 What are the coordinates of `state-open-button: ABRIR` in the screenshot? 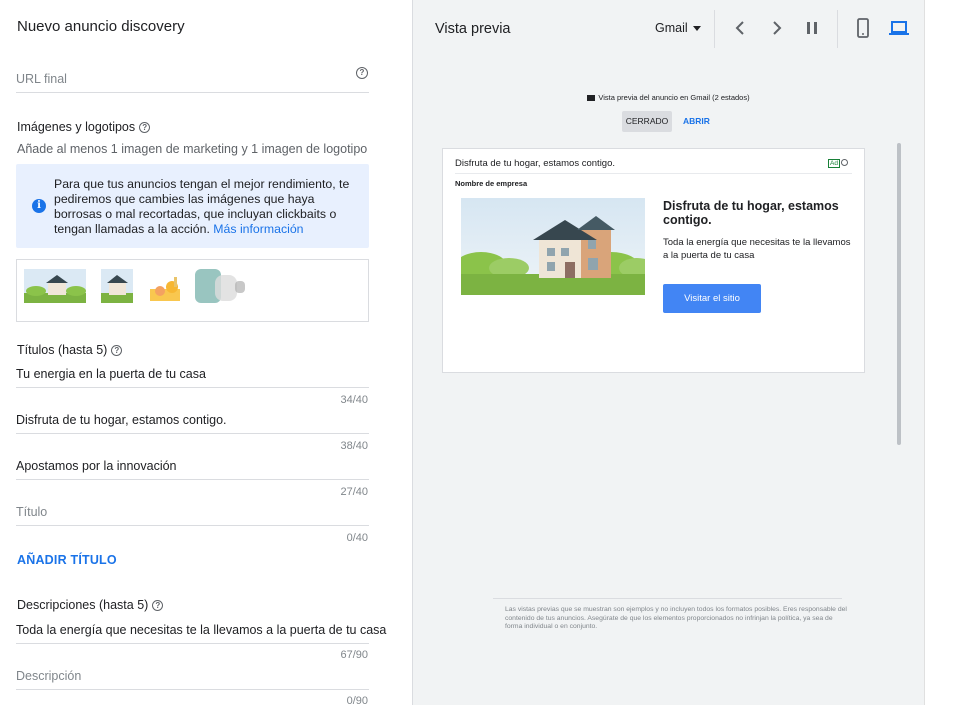 It's located at (696, 121).